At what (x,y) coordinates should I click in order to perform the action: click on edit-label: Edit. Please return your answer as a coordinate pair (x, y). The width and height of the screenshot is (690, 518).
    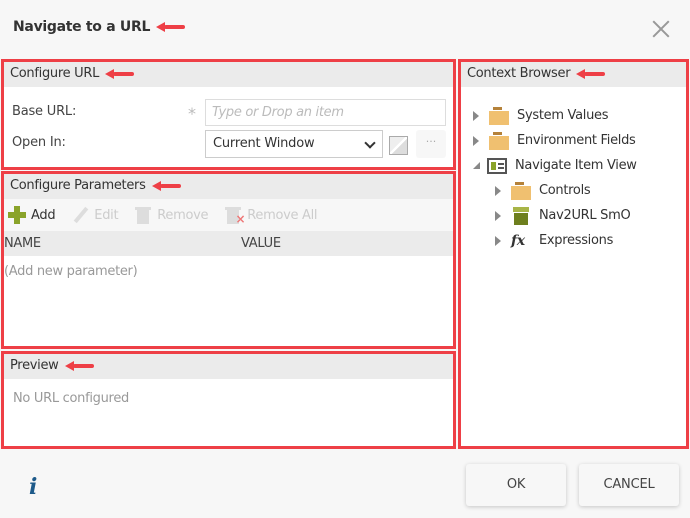
    Looking at the image, I should click on (106, 215).